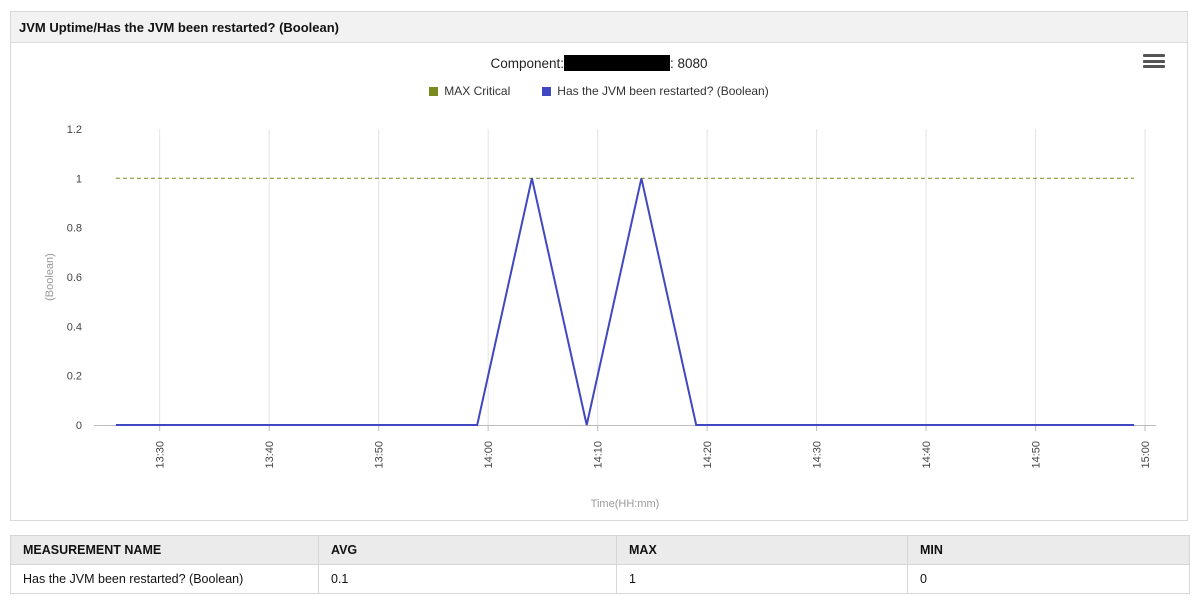  I want to click on y-tick-label: 0.8, so click(74, 229).